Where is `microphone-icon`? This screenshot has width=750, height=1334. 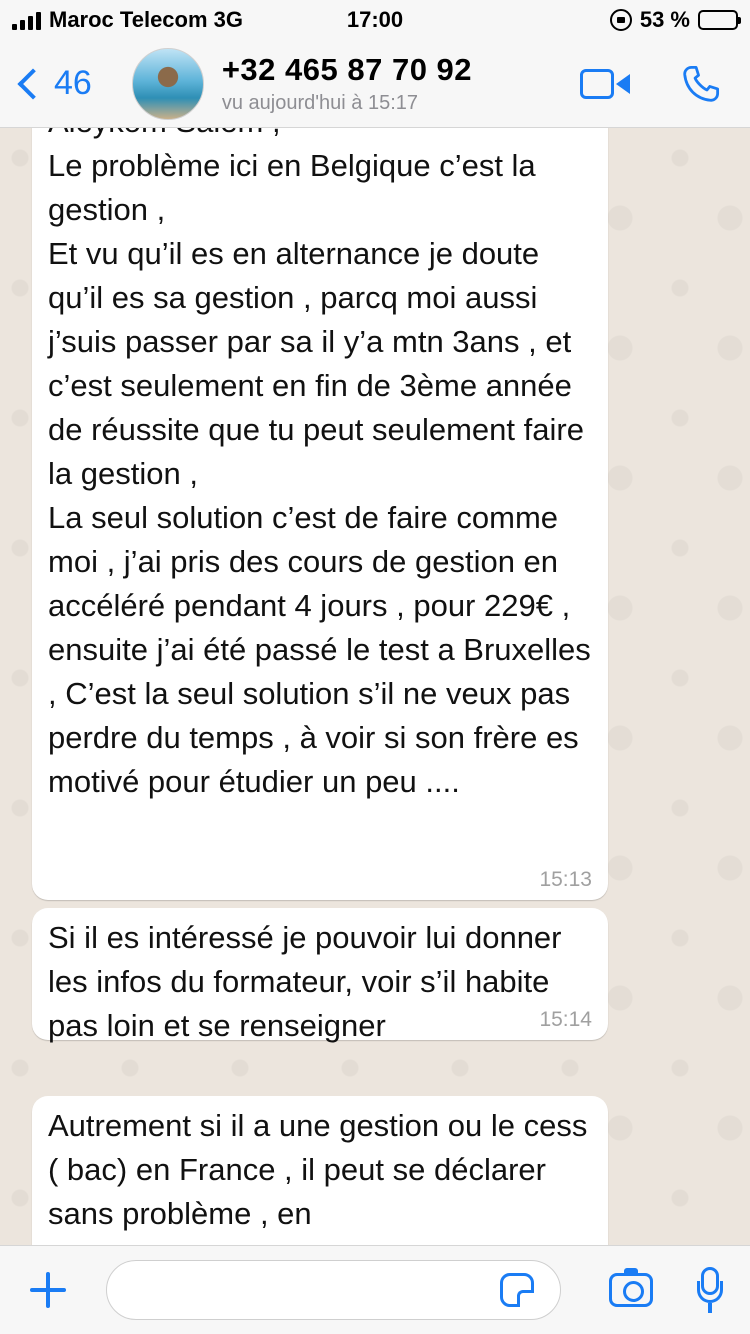
microphone-icon is located at coordinates (710, 1290).